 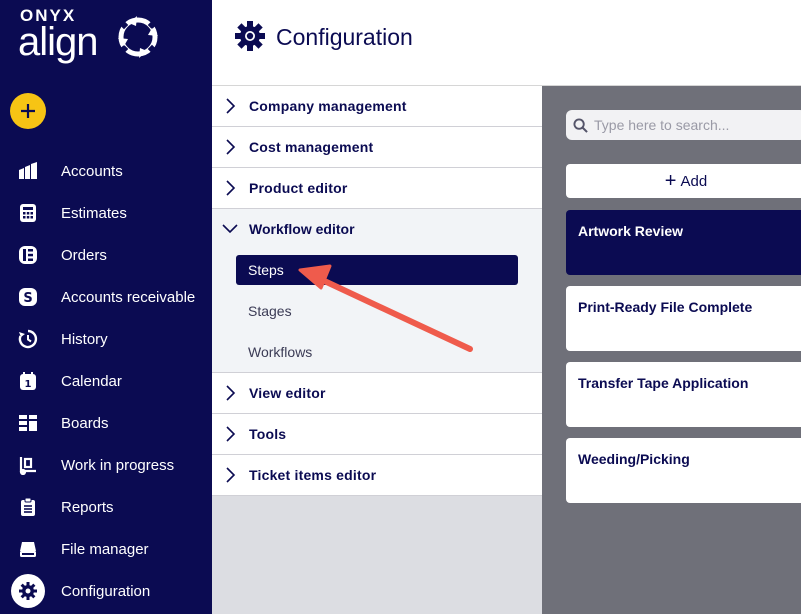 What do you see at coordinates (377, 393) in the screenshot?
I see `menu-item-view-editor: View editor` at bounding box center [377, 393].